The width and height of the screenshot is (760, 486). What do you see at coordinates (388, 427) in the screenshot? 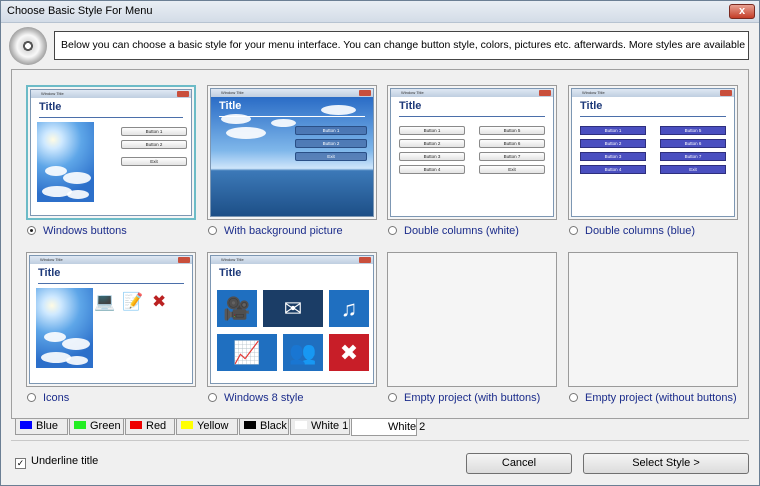
I see `color-tab: White 2` at bounding box center [388, 427].